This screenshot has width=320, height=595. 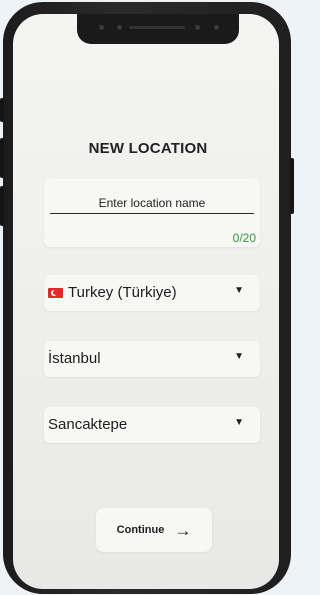 I want to click on location-name-card: 0/20, so click(x=152, y=213).